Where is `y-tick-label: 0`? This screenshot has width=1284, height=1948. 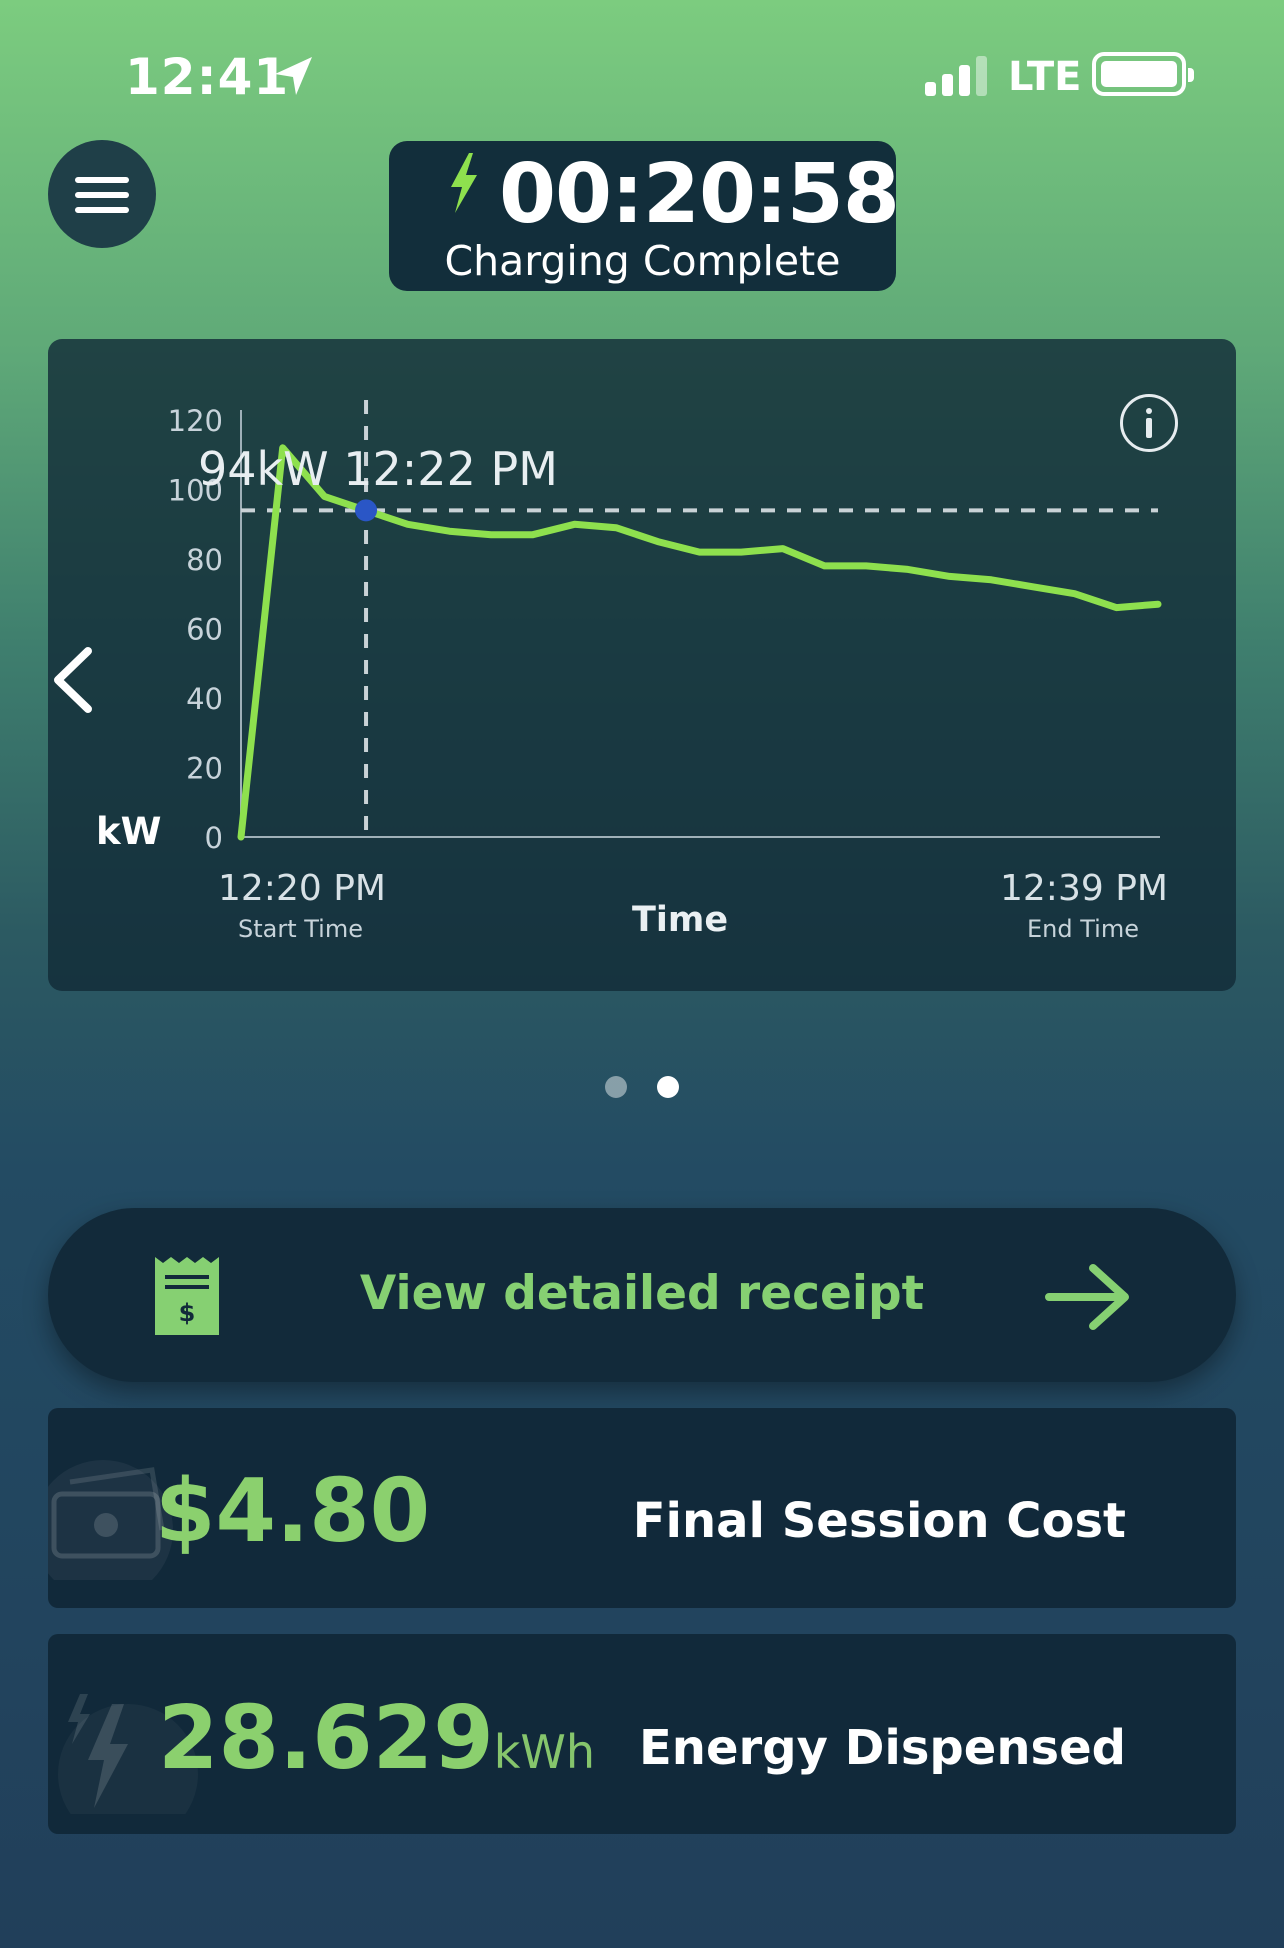
y-tick-label: 0 is located at coordinates (214, 838).